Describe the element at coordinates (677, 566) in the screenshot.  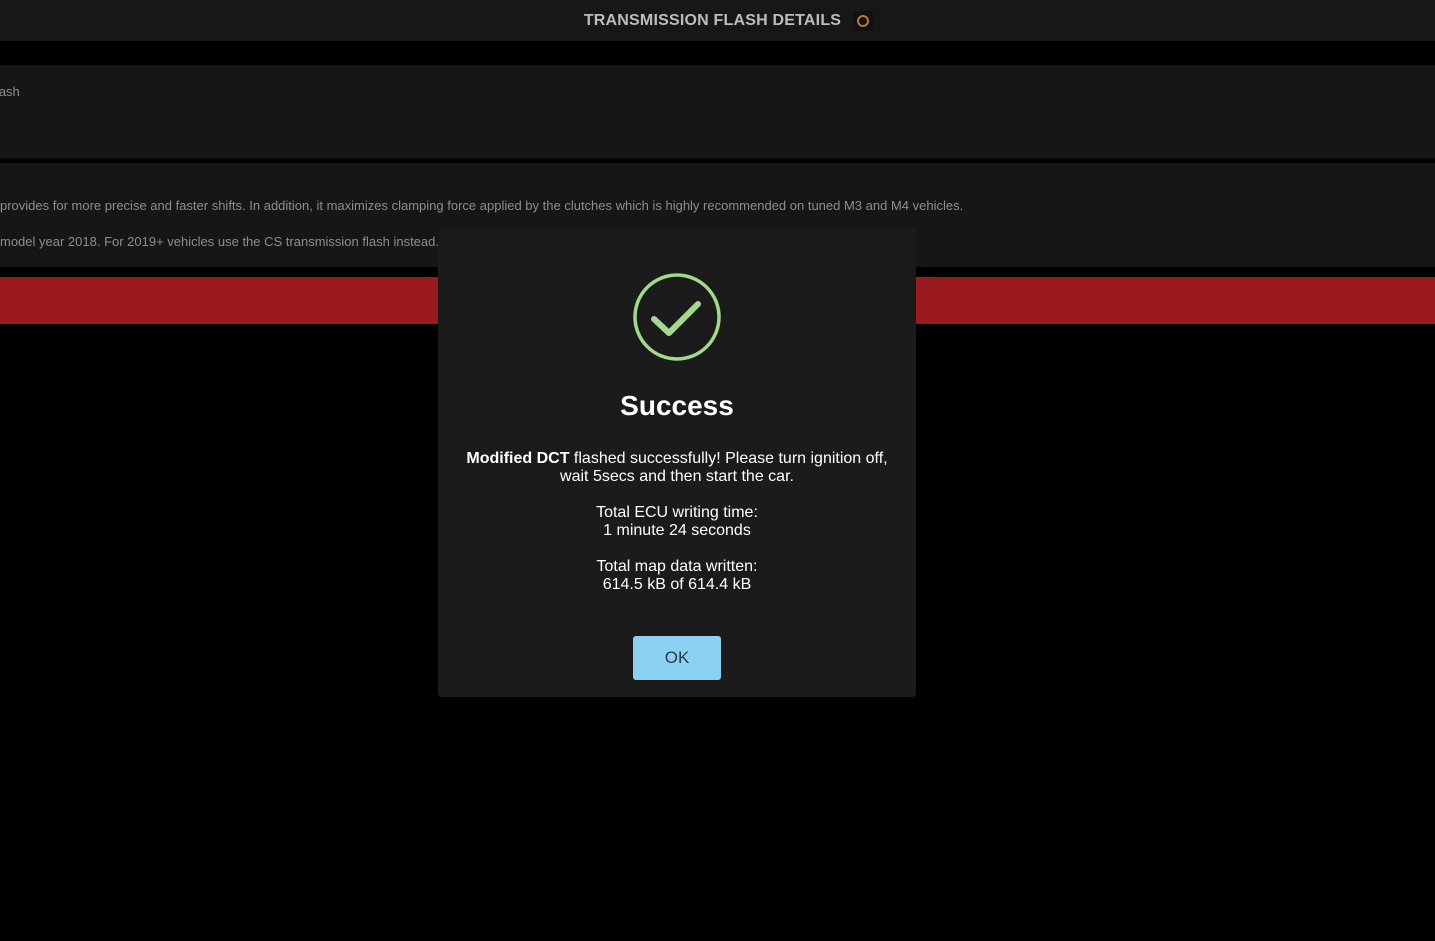
I see `map-data-label: Total map data written:` at that location.